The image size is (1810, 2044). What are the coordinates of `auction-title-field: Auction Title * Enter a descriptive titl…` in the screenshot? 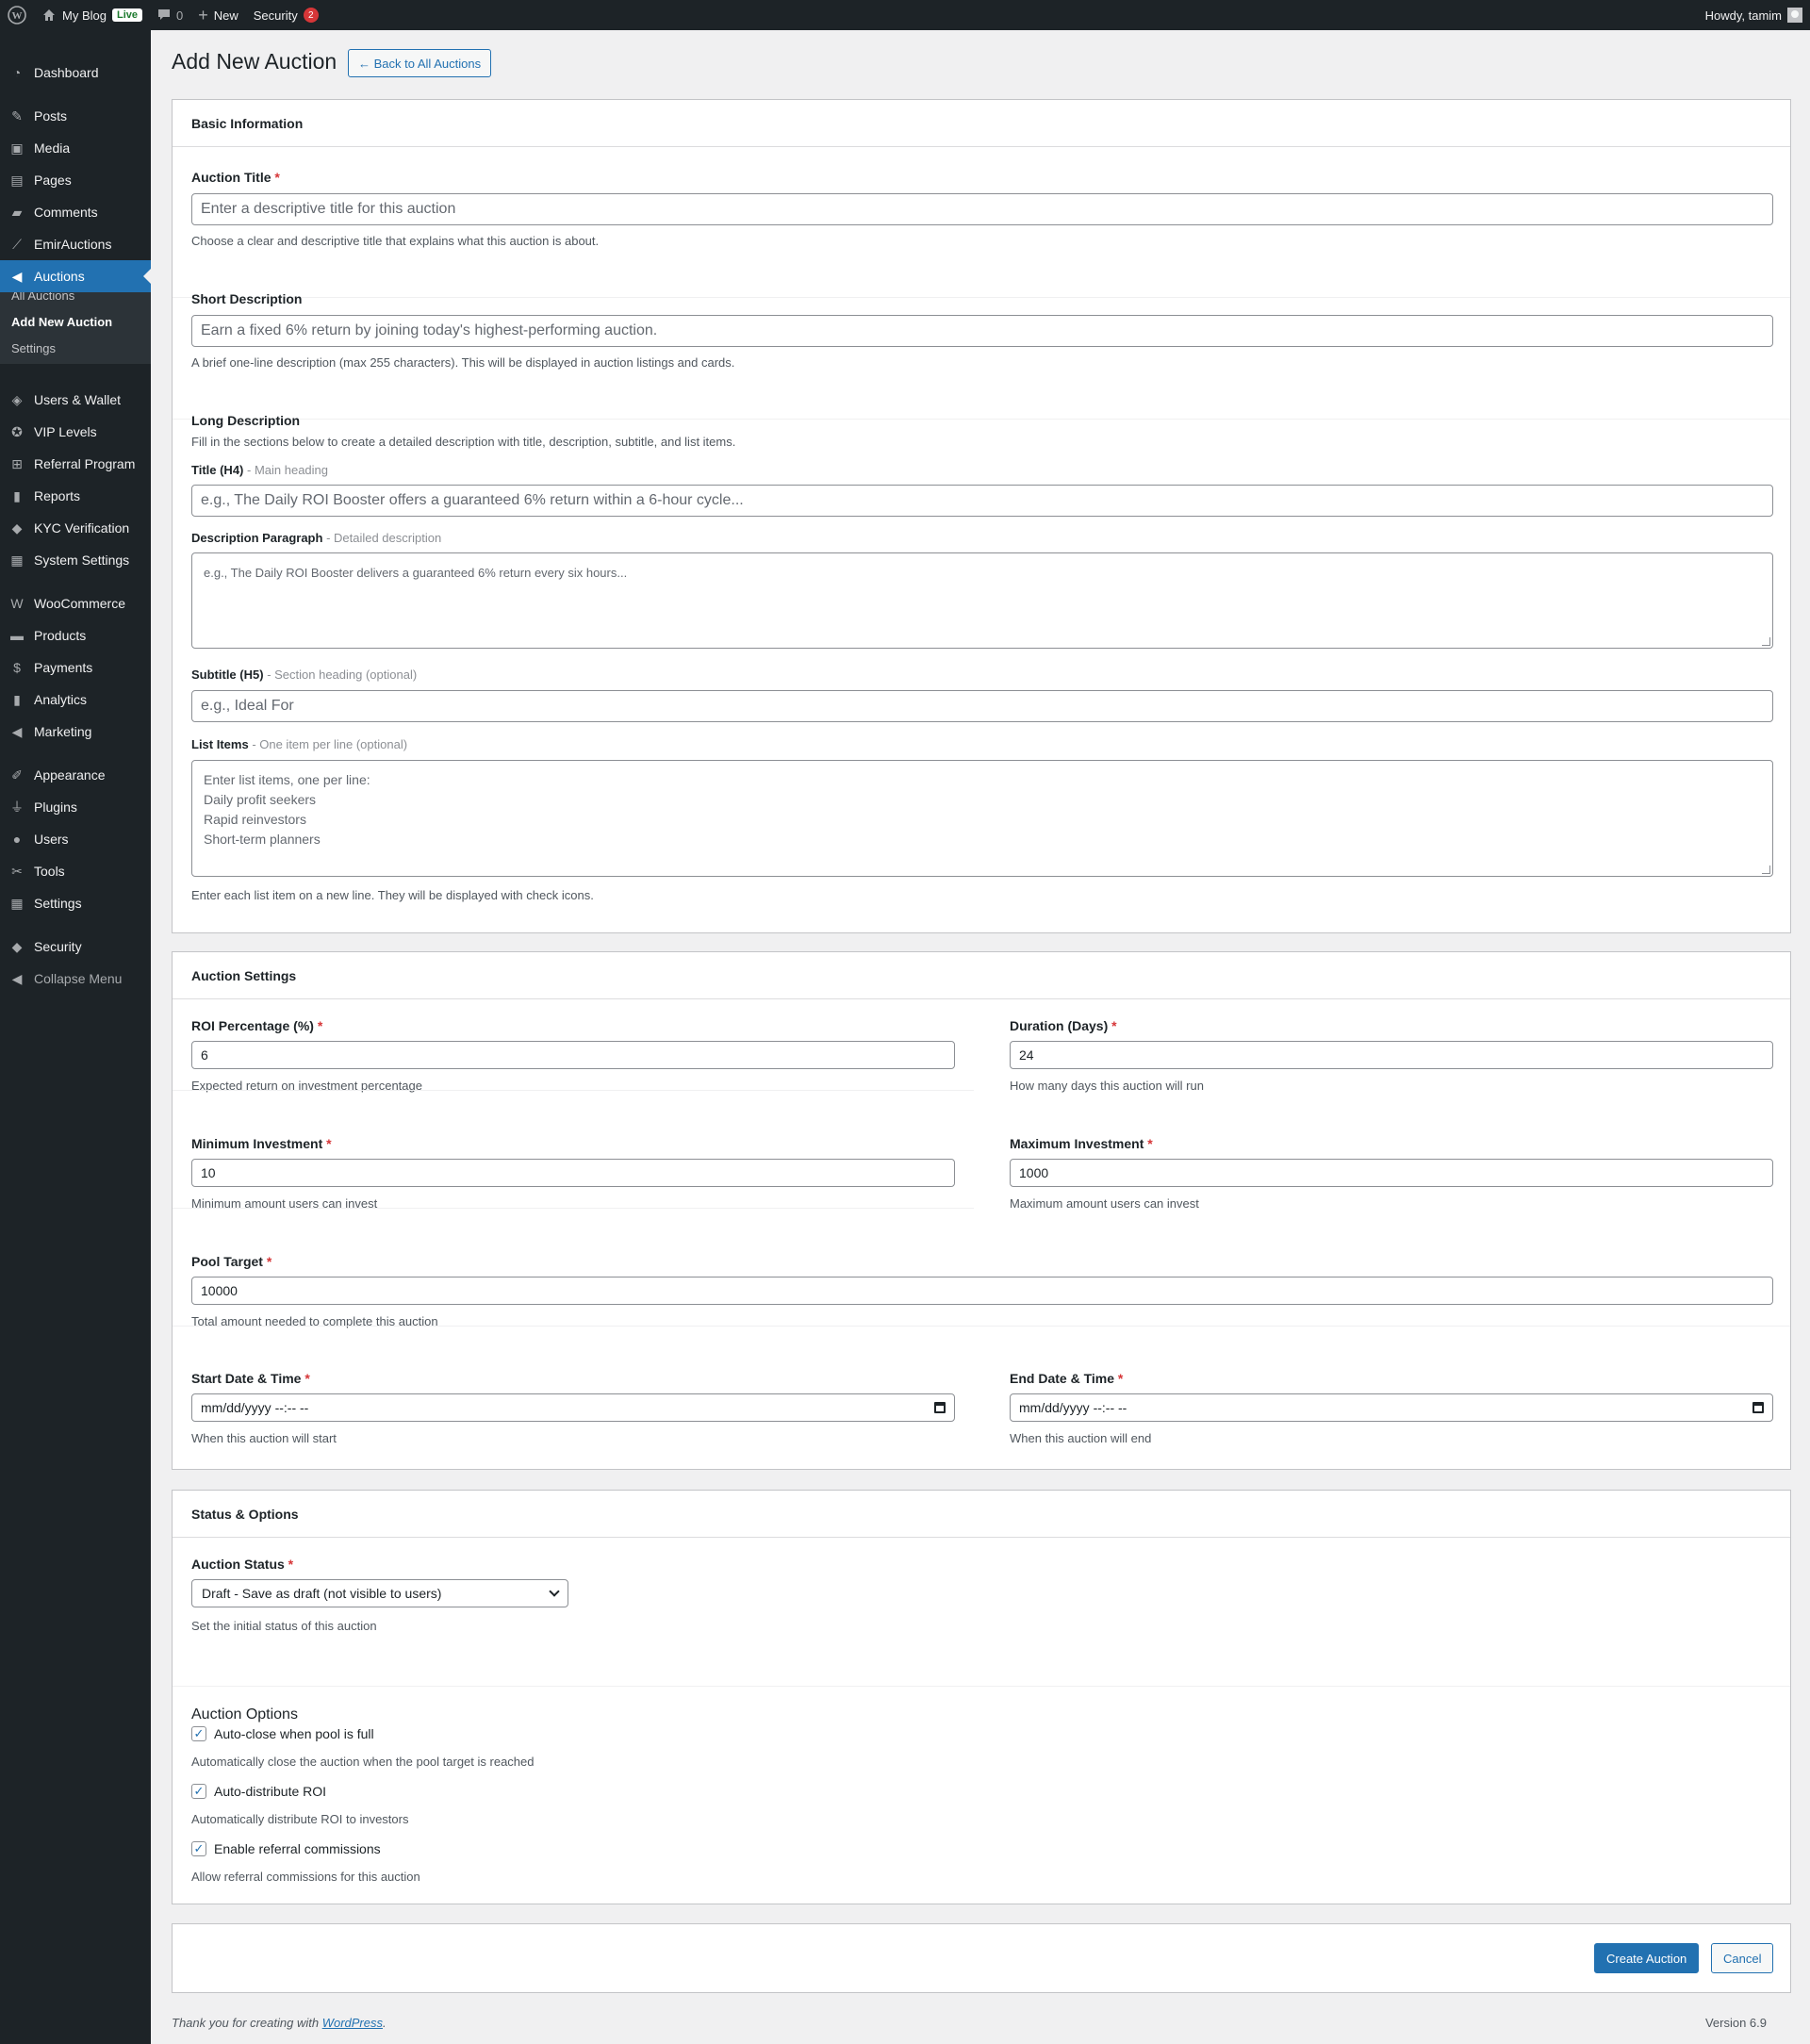 It's located at (982, 209).